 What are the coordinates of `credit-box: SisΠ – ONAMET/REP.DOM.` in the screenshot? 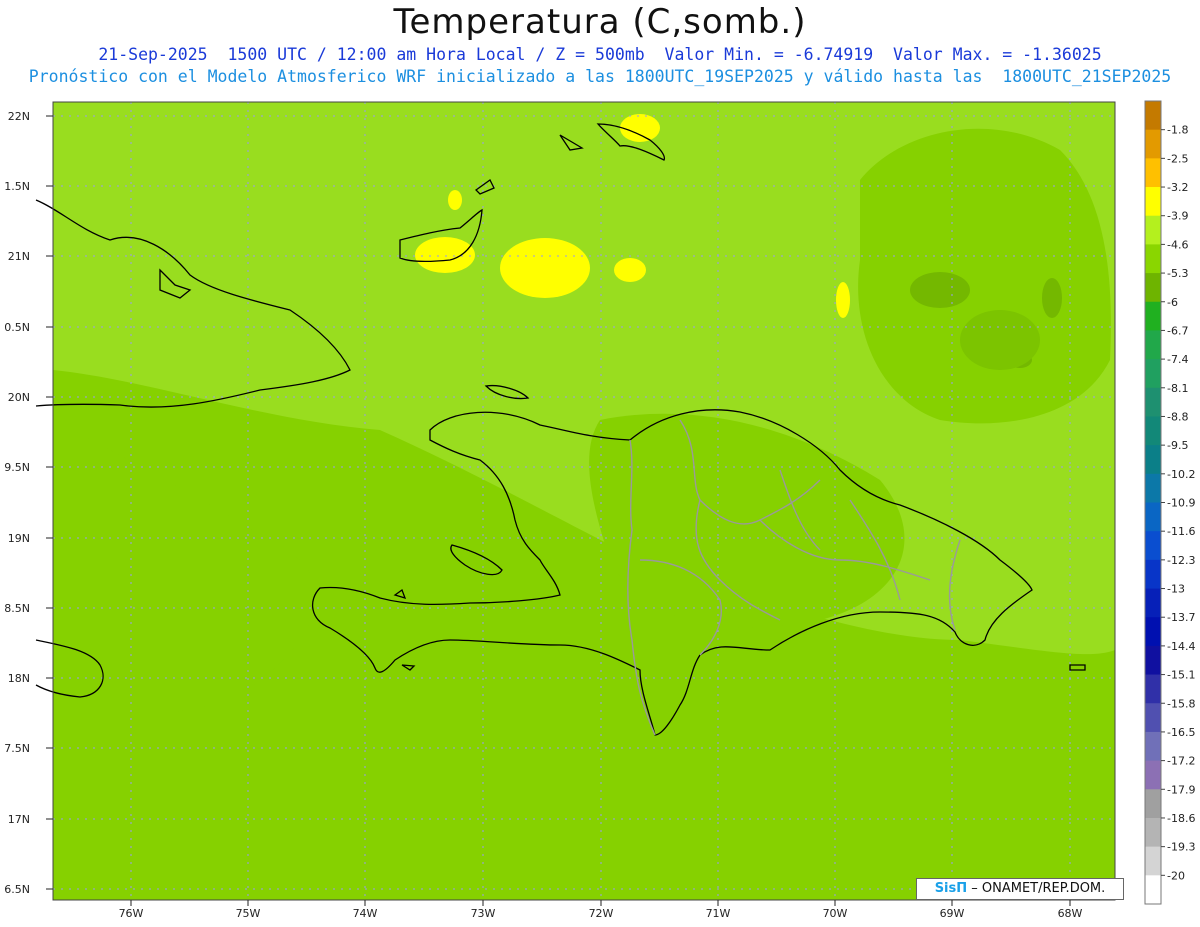 It's located at (1020, 889).